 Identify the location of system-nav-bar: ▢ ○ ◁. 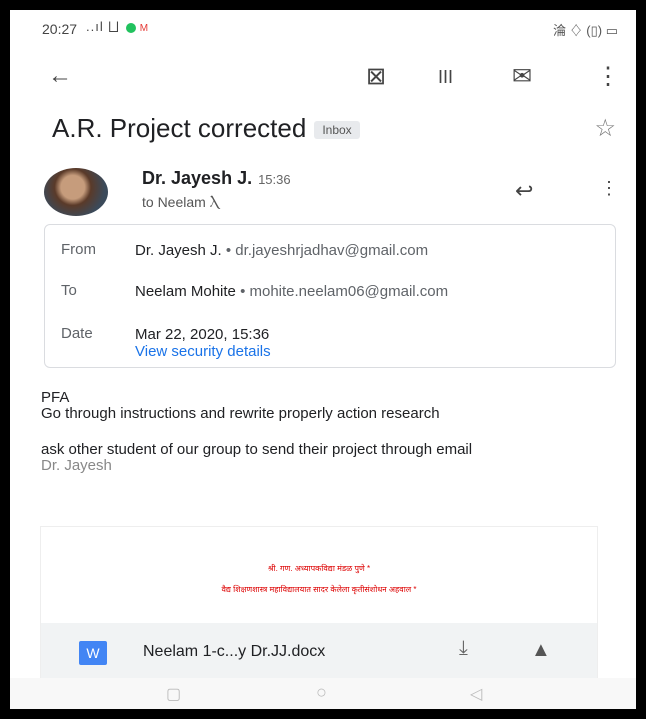
(323, 693).